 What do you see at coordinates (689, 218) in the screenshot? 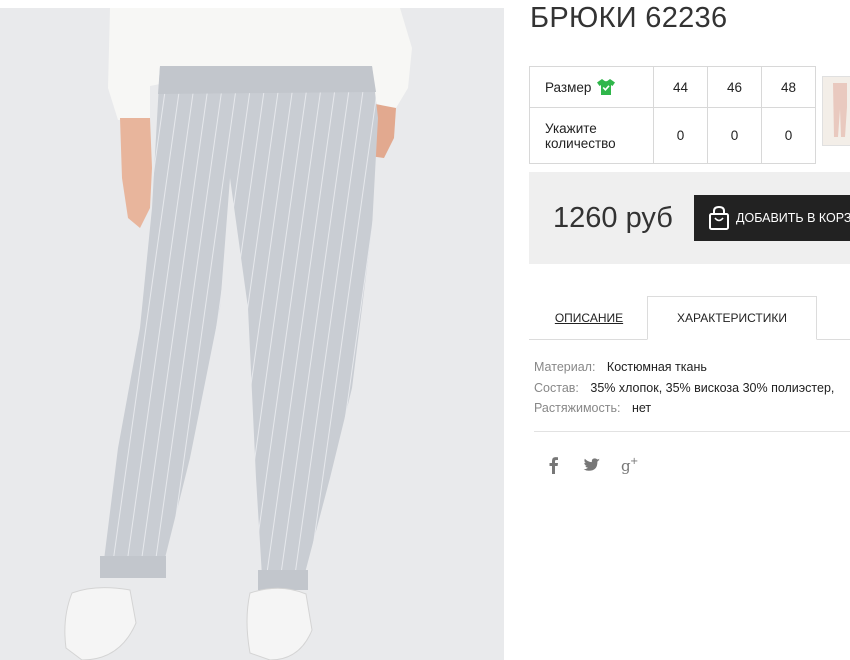
I see `purchase-box: 1260 руб ДОБАВИТЬ В КОРЗИНУ` at bounding box center [689, 218].